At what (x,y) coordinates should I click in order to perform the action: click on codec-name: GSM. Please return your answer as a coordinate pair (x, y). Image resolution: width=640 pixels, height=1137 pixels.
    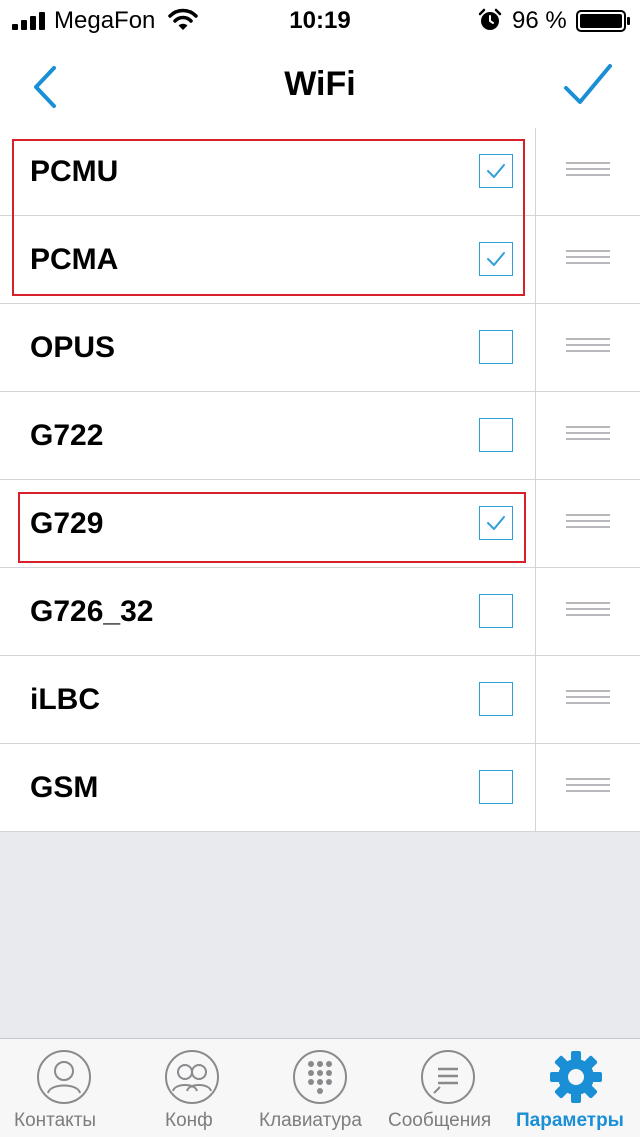
    Looking at the image, I should click on (64, 787).